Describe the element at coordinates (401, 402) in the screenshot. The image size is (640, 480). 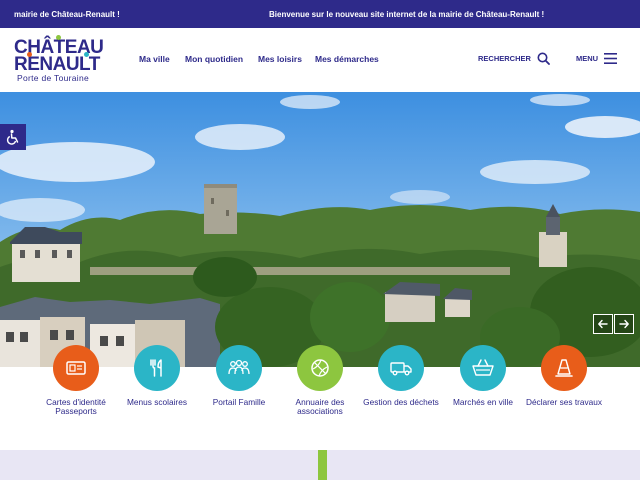
I see `shortcut-label: Gestion des déchets` at that location.